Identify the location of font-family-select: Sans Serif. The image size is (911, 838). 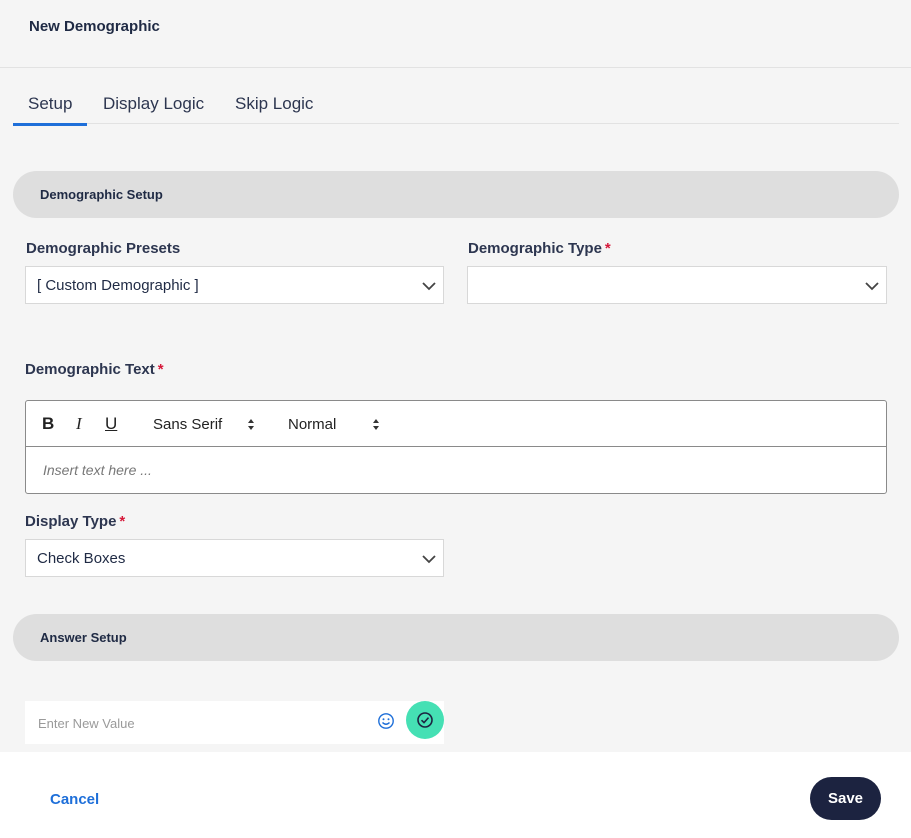
(187, 424).